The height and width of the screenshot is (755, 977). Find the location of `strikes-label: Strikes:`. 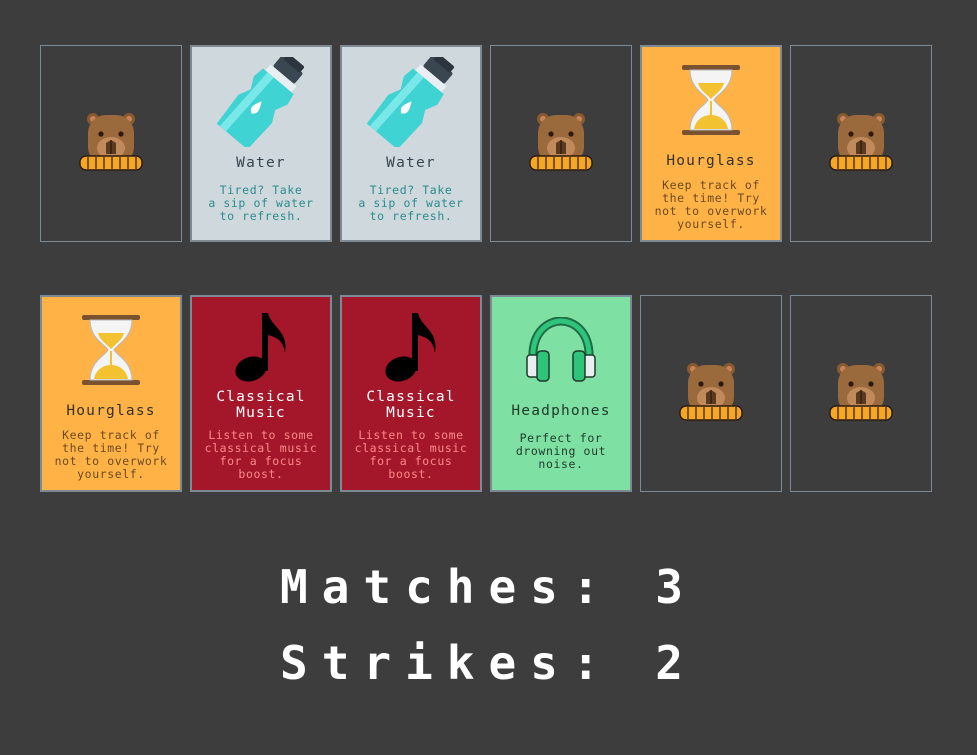

strikes-label: Strikes: is located at coordinates (447, 663).